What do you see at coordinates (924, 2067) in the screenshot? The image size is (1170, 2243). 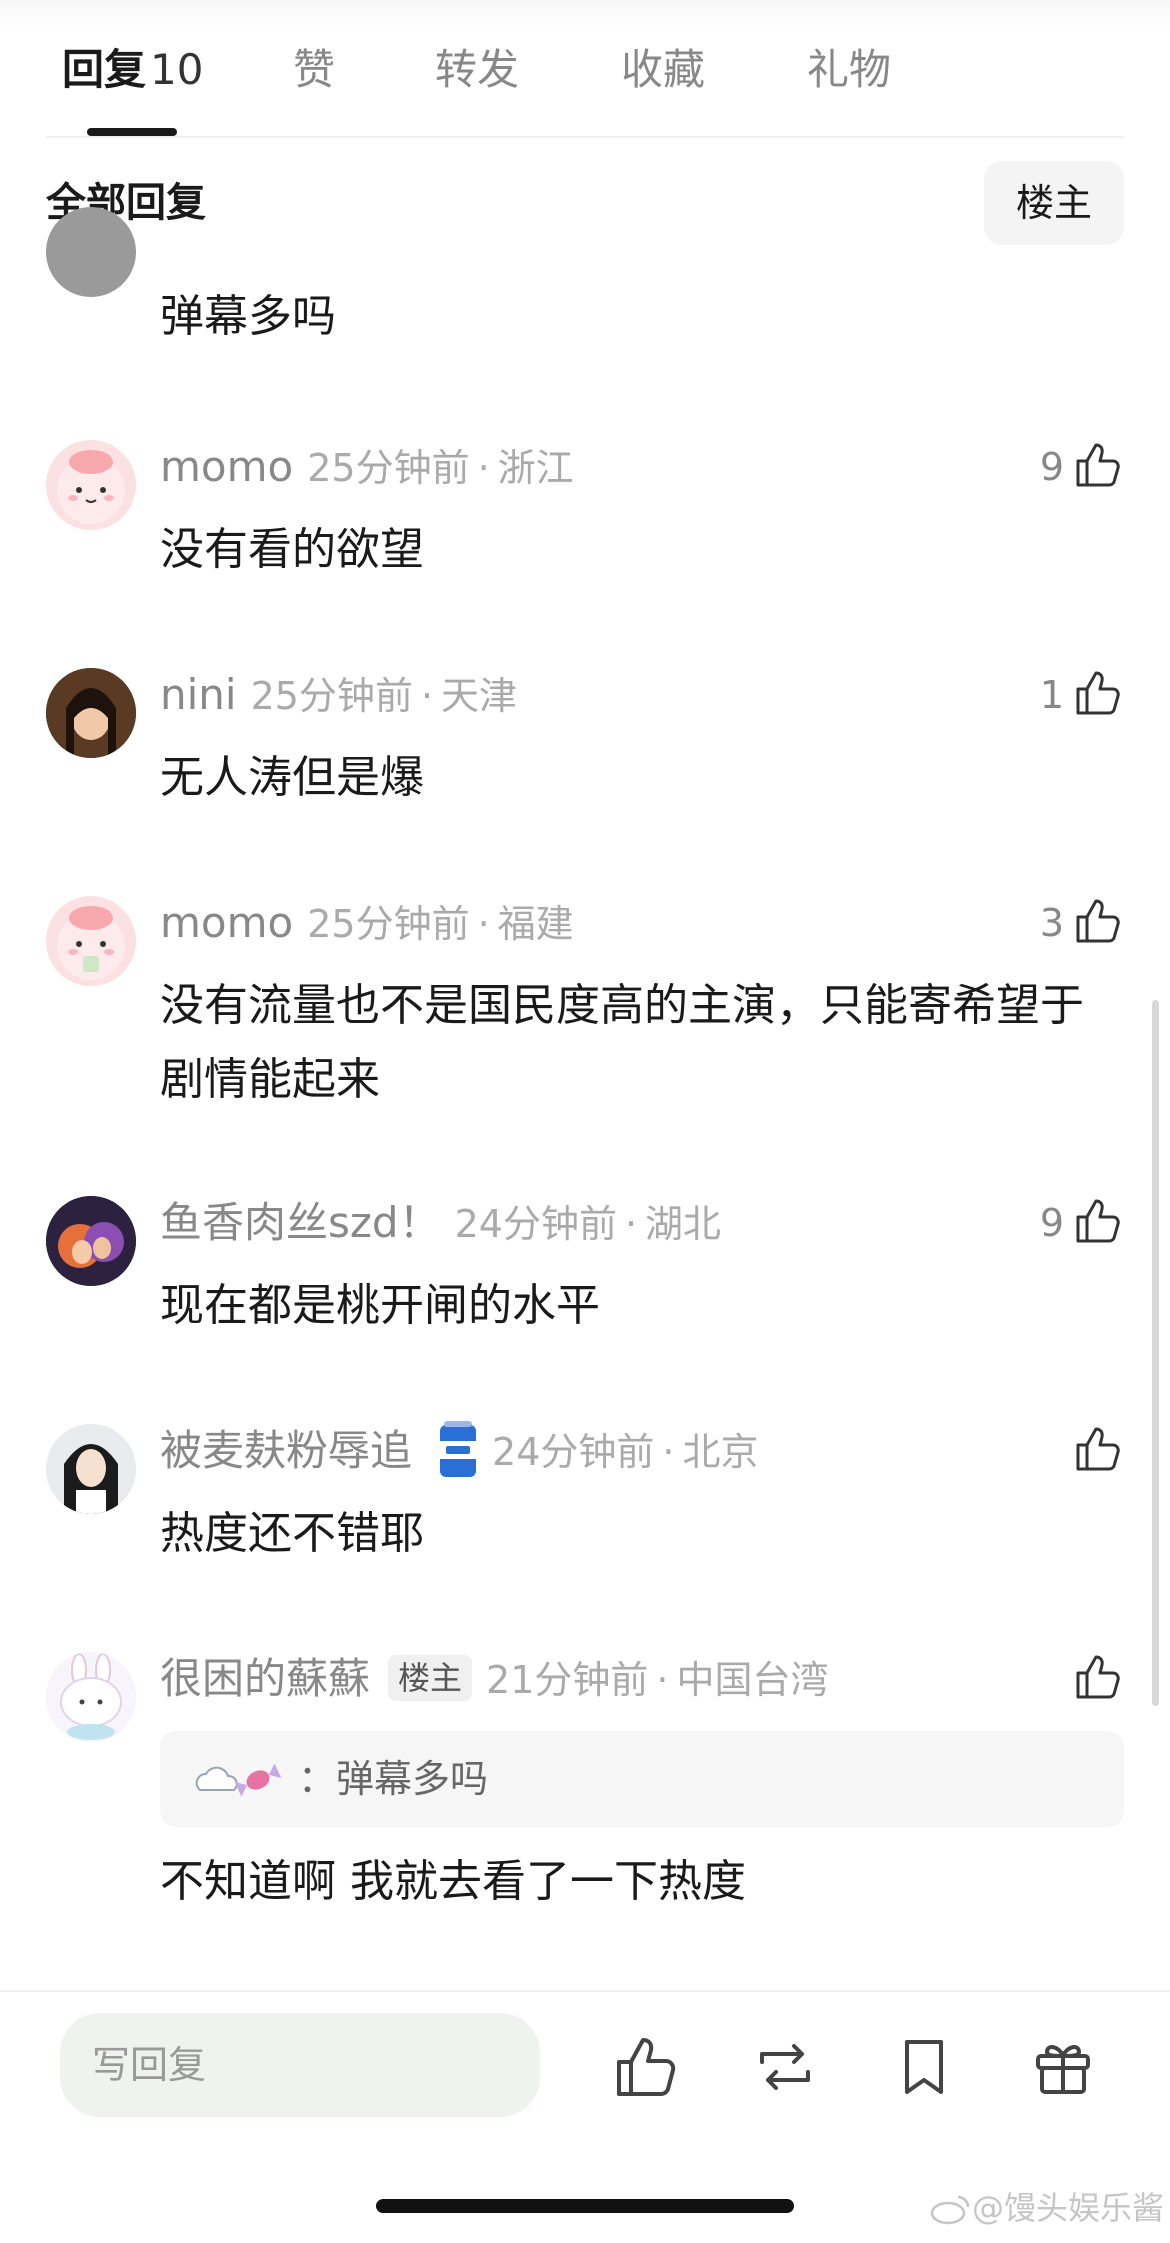 I see `bookmark-icon` at bounding box center [924, 2067].